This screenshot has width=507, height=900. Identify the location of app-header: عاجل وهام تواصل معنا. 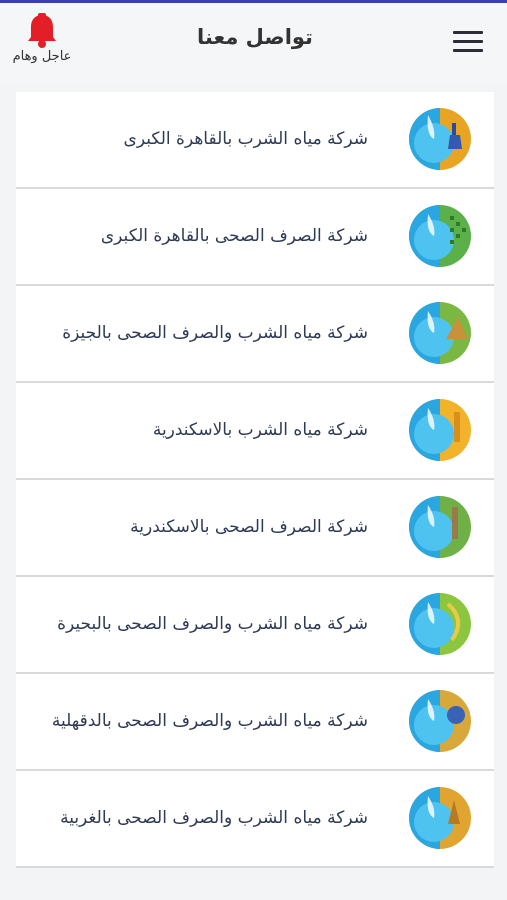
(253, 43).